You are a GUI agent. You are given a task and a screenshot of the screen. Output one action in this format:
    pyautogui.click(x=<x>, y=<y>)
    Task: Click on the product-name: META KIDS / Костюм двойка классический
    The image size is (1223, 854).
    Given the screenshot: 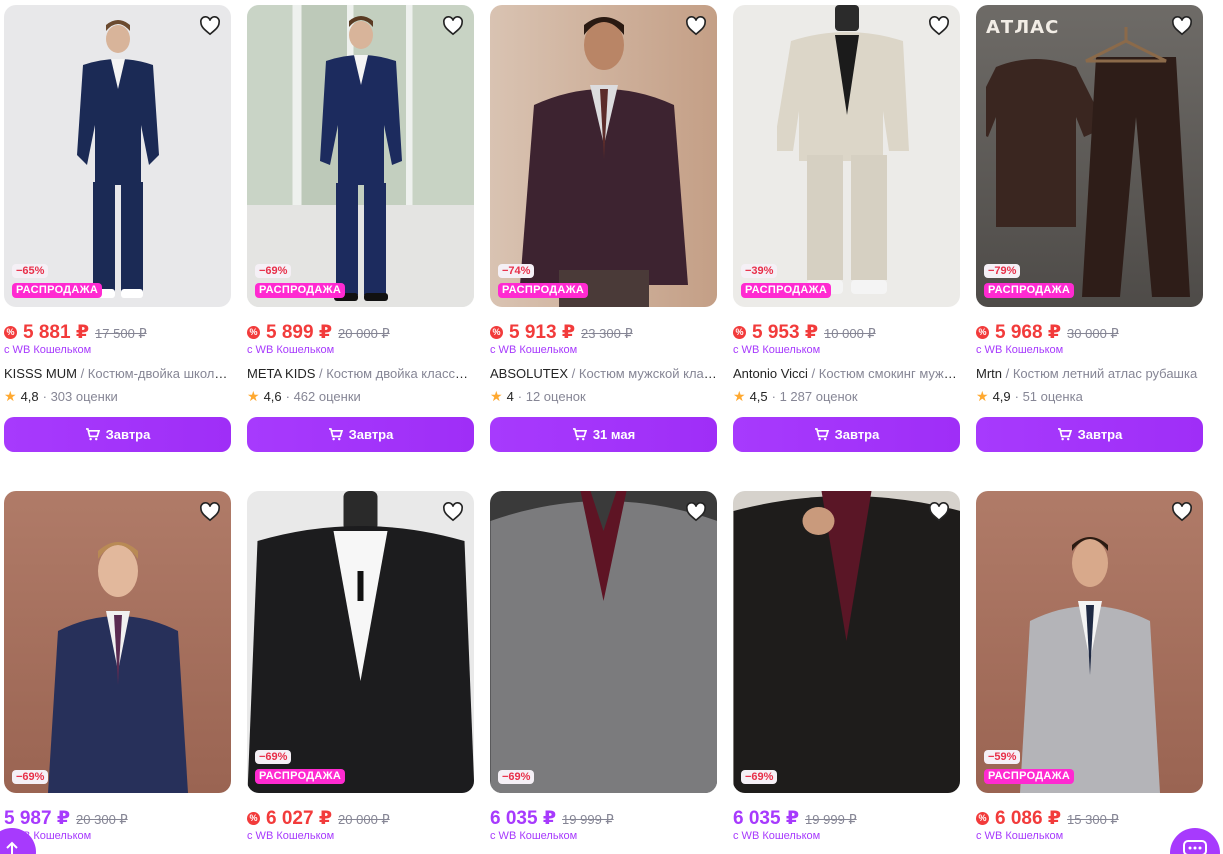 What is the action you would take?
    pyautogui.click(x=360, y=373)
    